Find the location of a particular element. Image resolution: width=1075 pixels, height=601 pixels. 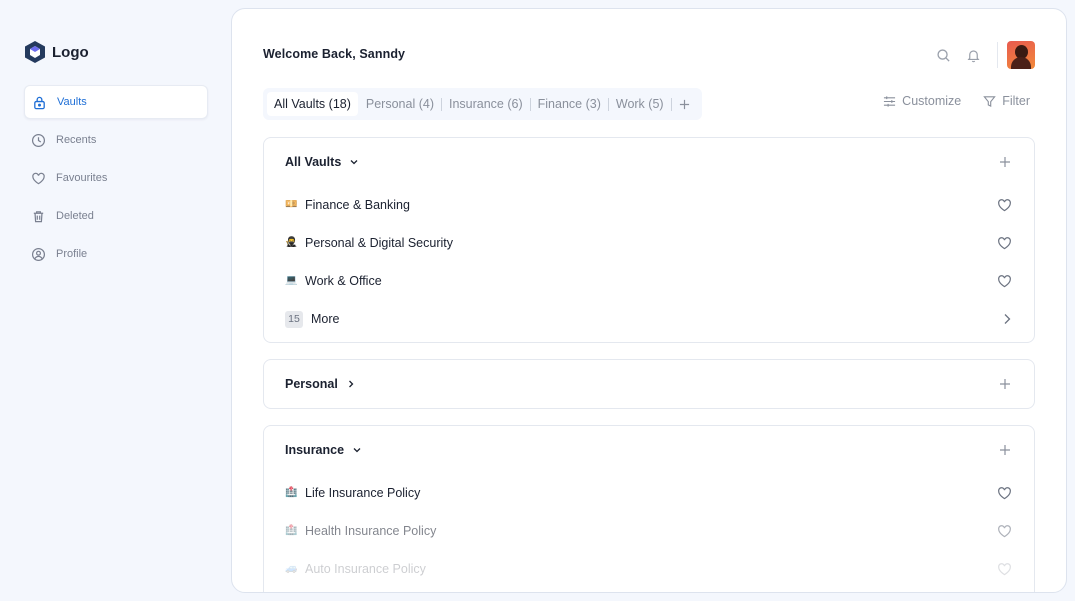

section-toggle: Personal is located at coordinates (320, 384).